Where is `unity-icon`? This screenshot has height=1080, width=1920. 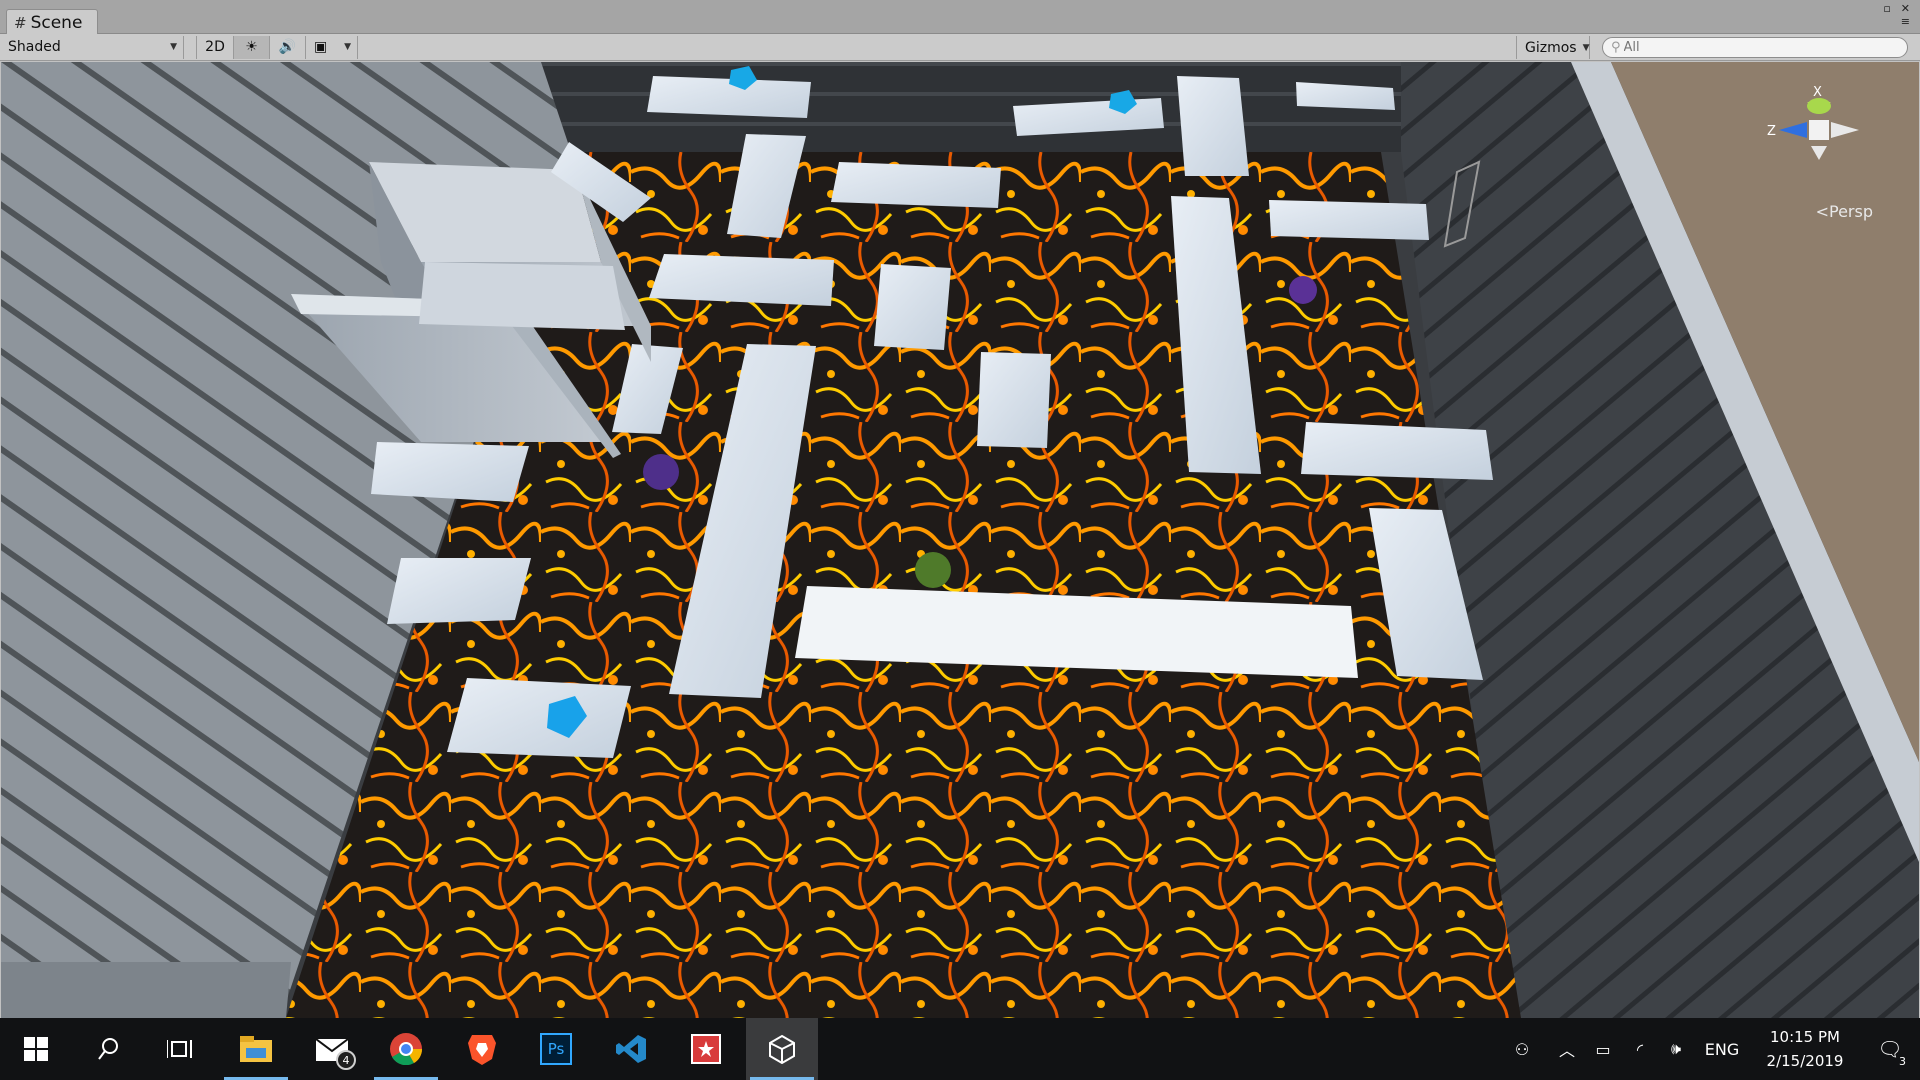
unity-icon is located at coordinates (782, 1049).